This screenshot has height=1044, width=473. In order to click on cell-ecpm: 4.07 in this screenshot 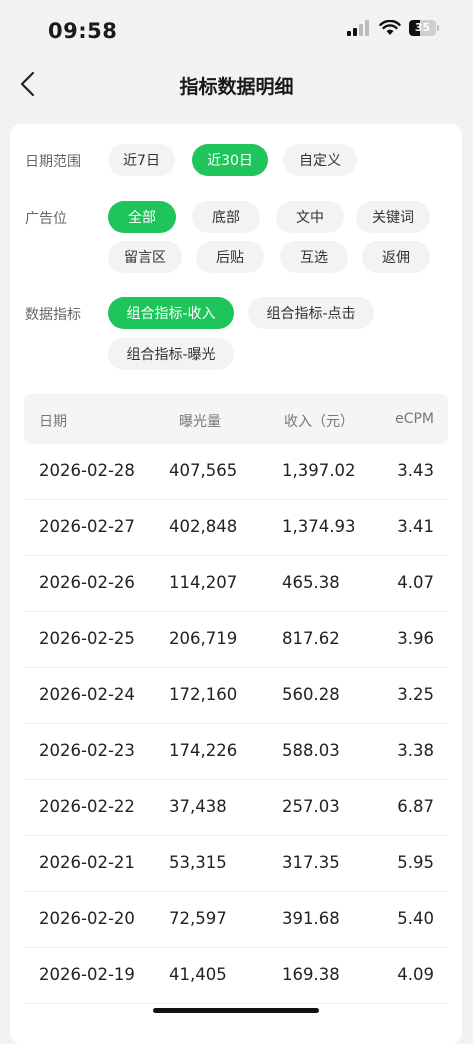, I will do `click(415, 582)`.